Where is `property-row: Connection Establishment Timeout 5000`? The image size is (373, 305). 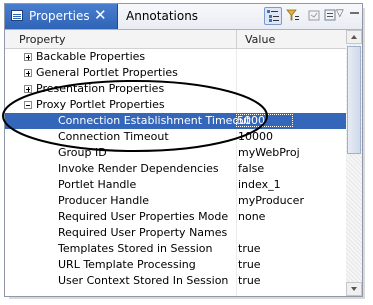
property-row: Connection Establishment Timeout 5000 is located at coordinates (175, 121).